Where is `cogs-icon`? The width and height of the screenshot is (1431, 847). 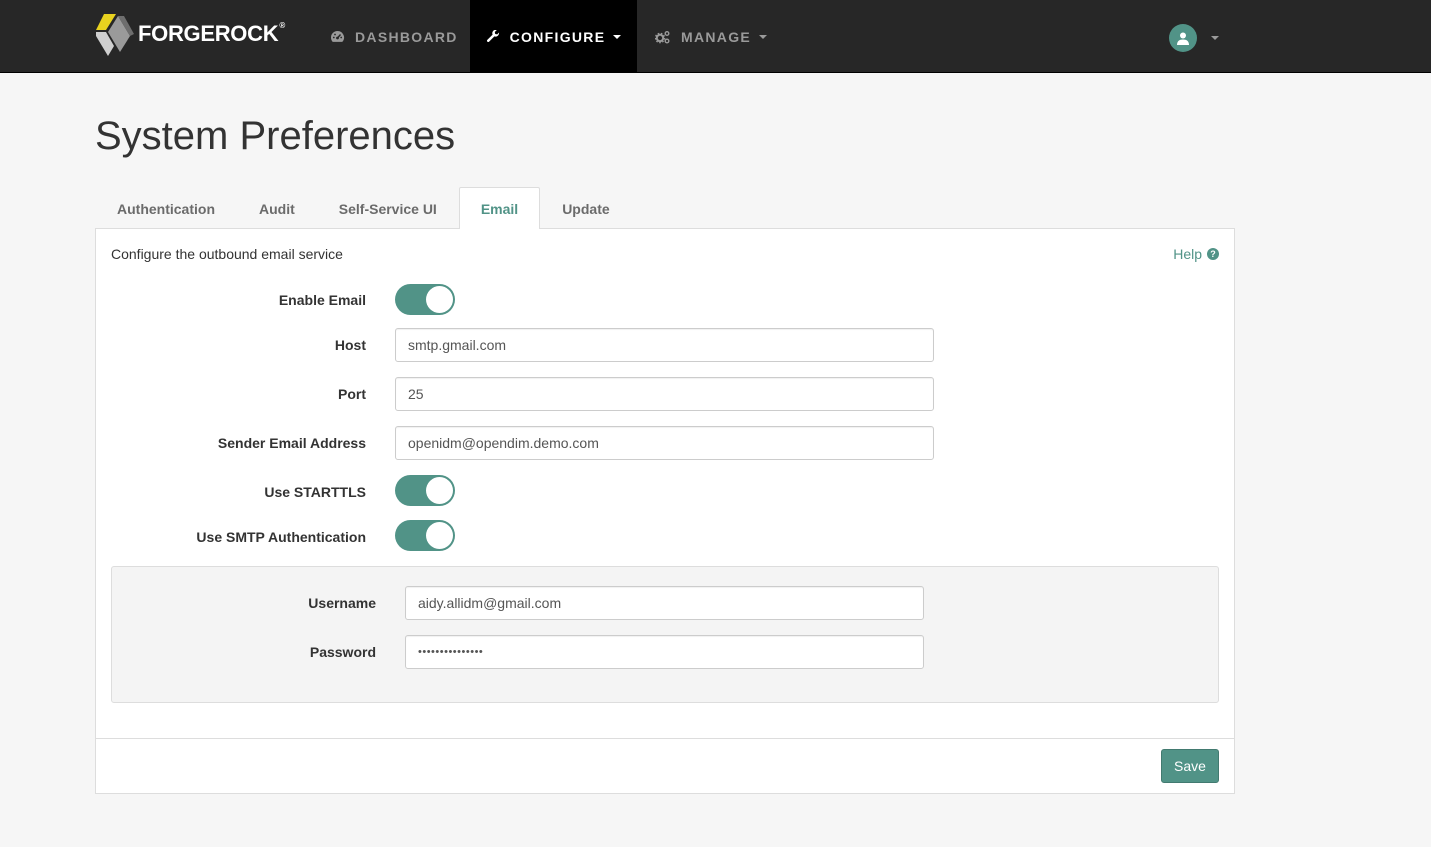 cogs-icon is located at coordinates (663, 37).